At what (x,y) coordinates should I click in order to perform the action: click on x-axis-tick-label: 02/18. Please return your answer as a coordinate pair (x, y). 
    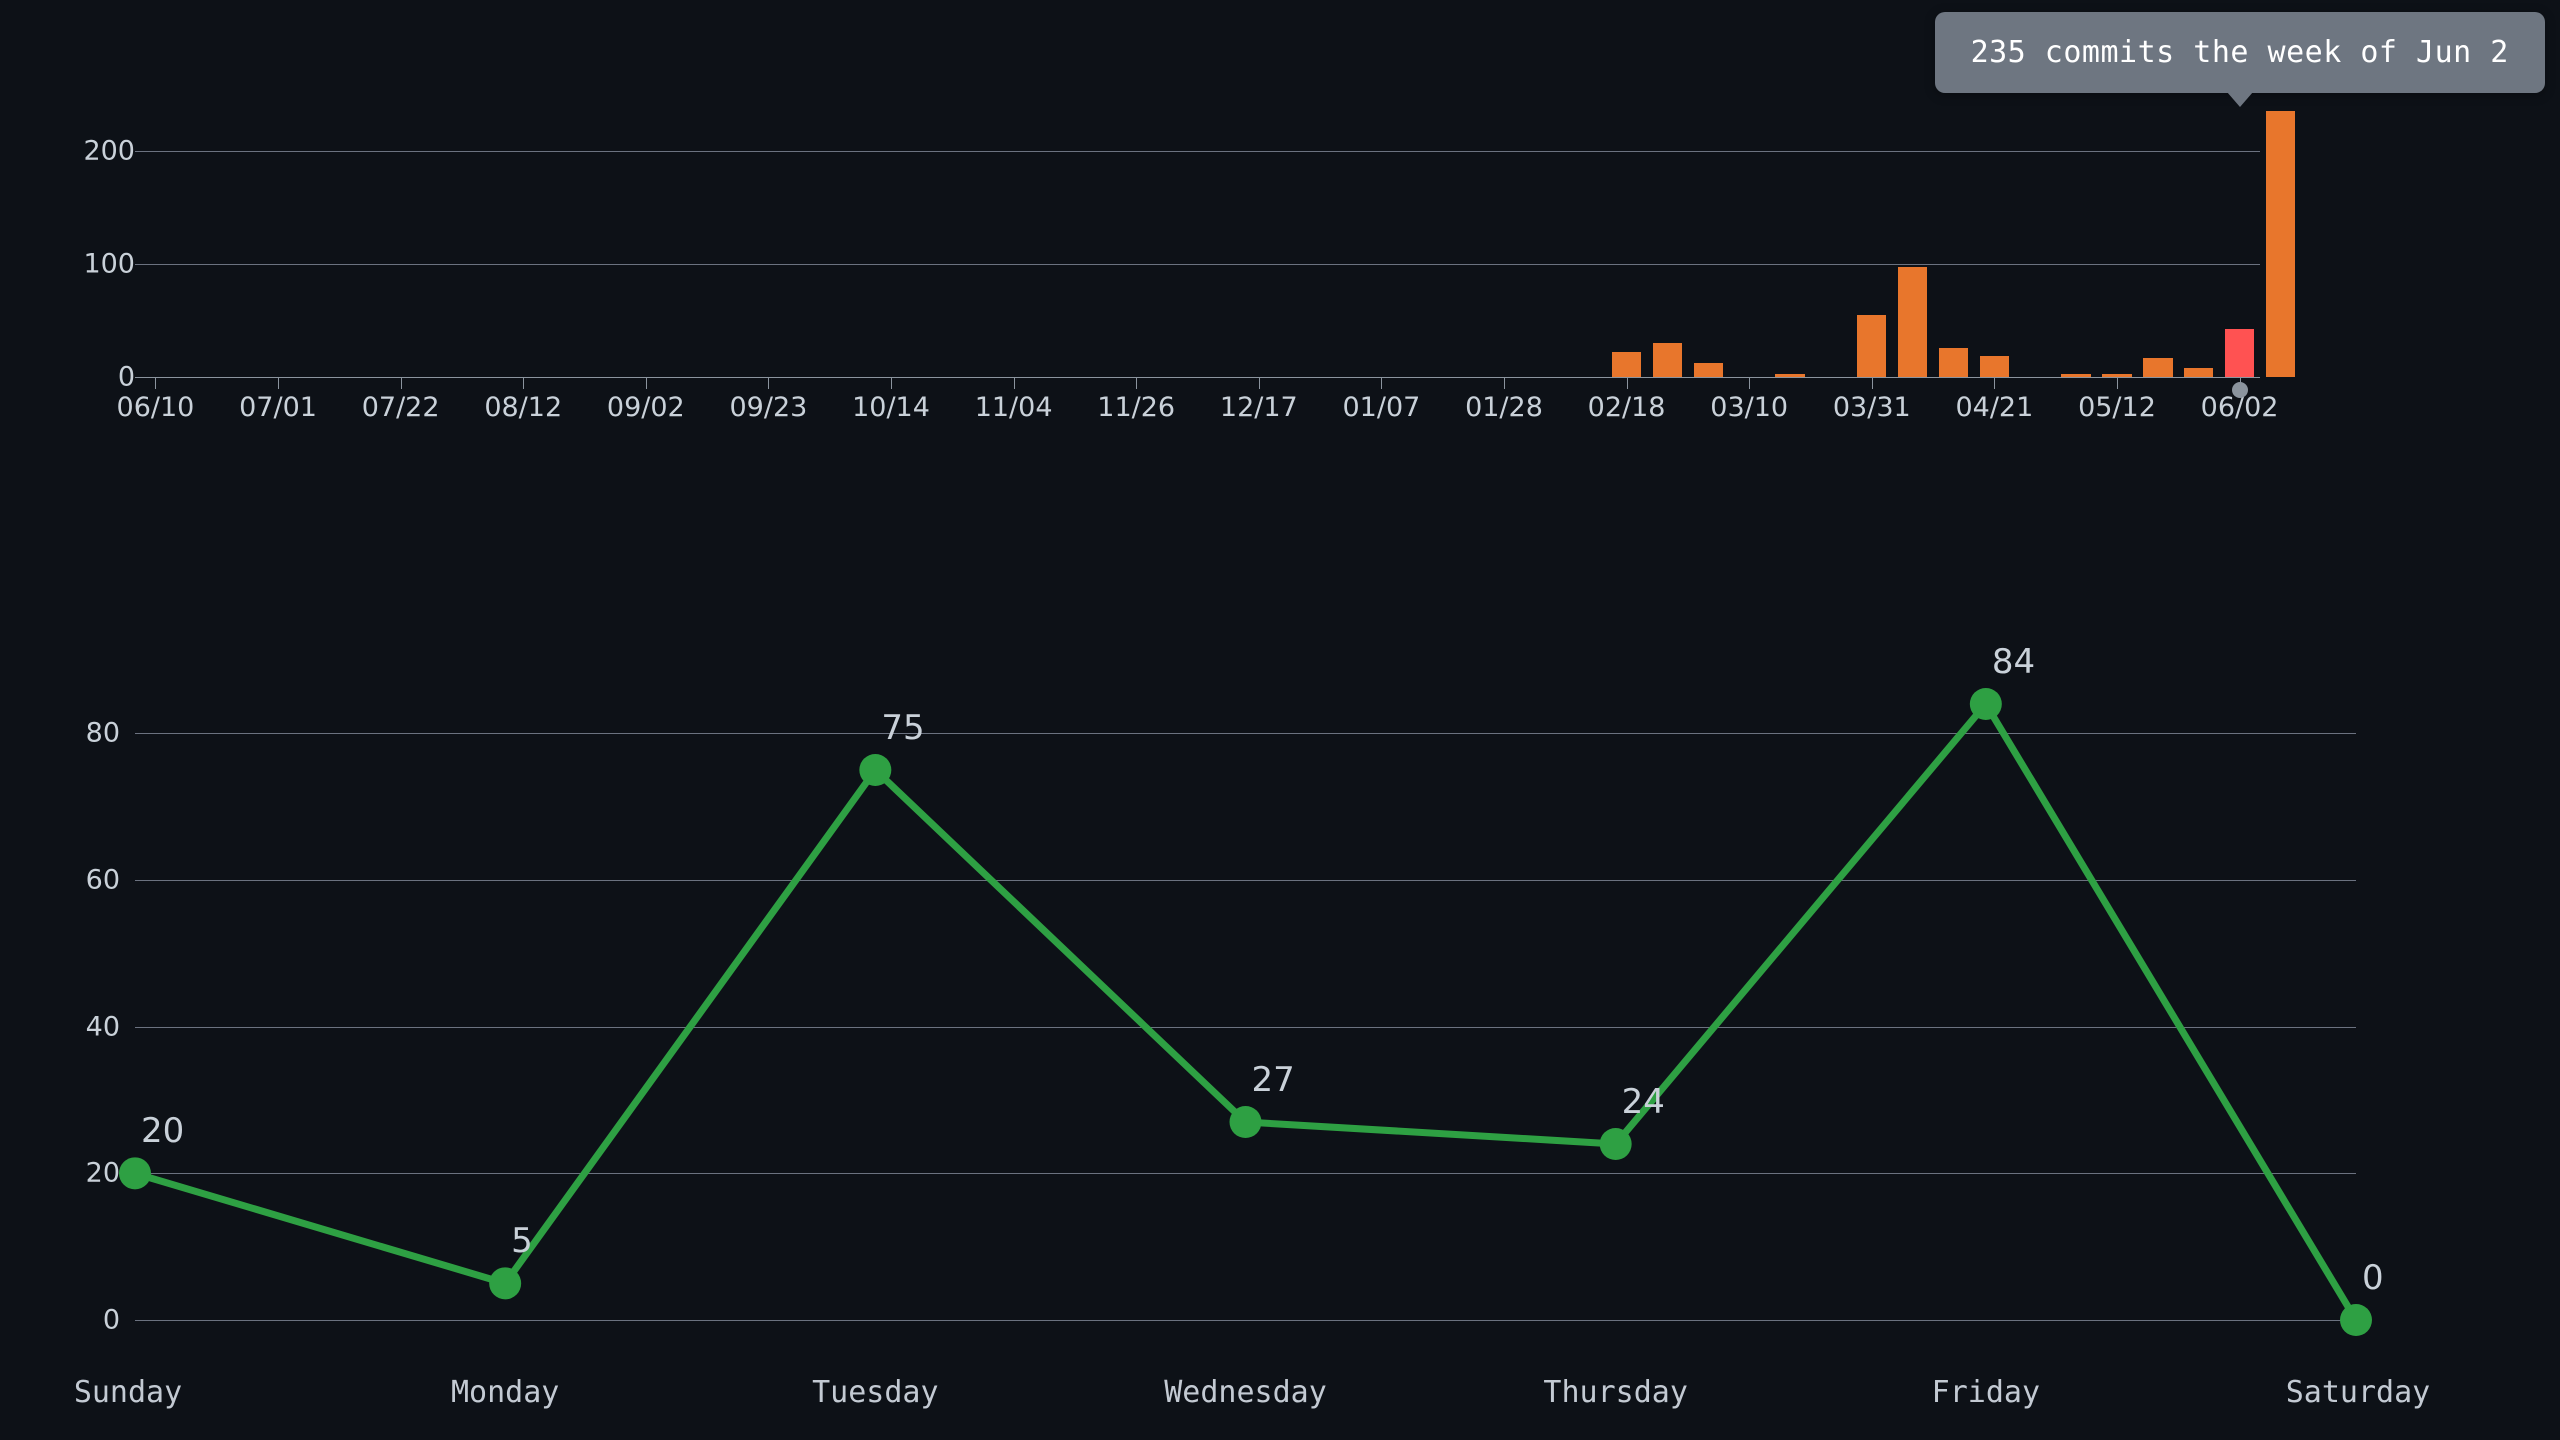
    Looking at the image, I should click on (1626, 407).